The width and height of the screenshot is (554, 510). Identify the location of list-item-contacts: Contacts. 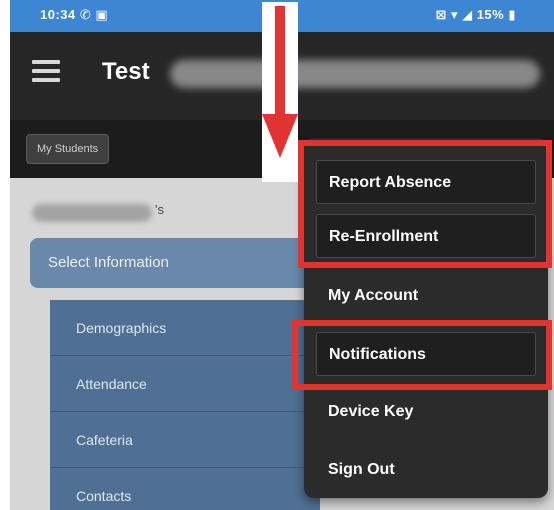
(185, 489).